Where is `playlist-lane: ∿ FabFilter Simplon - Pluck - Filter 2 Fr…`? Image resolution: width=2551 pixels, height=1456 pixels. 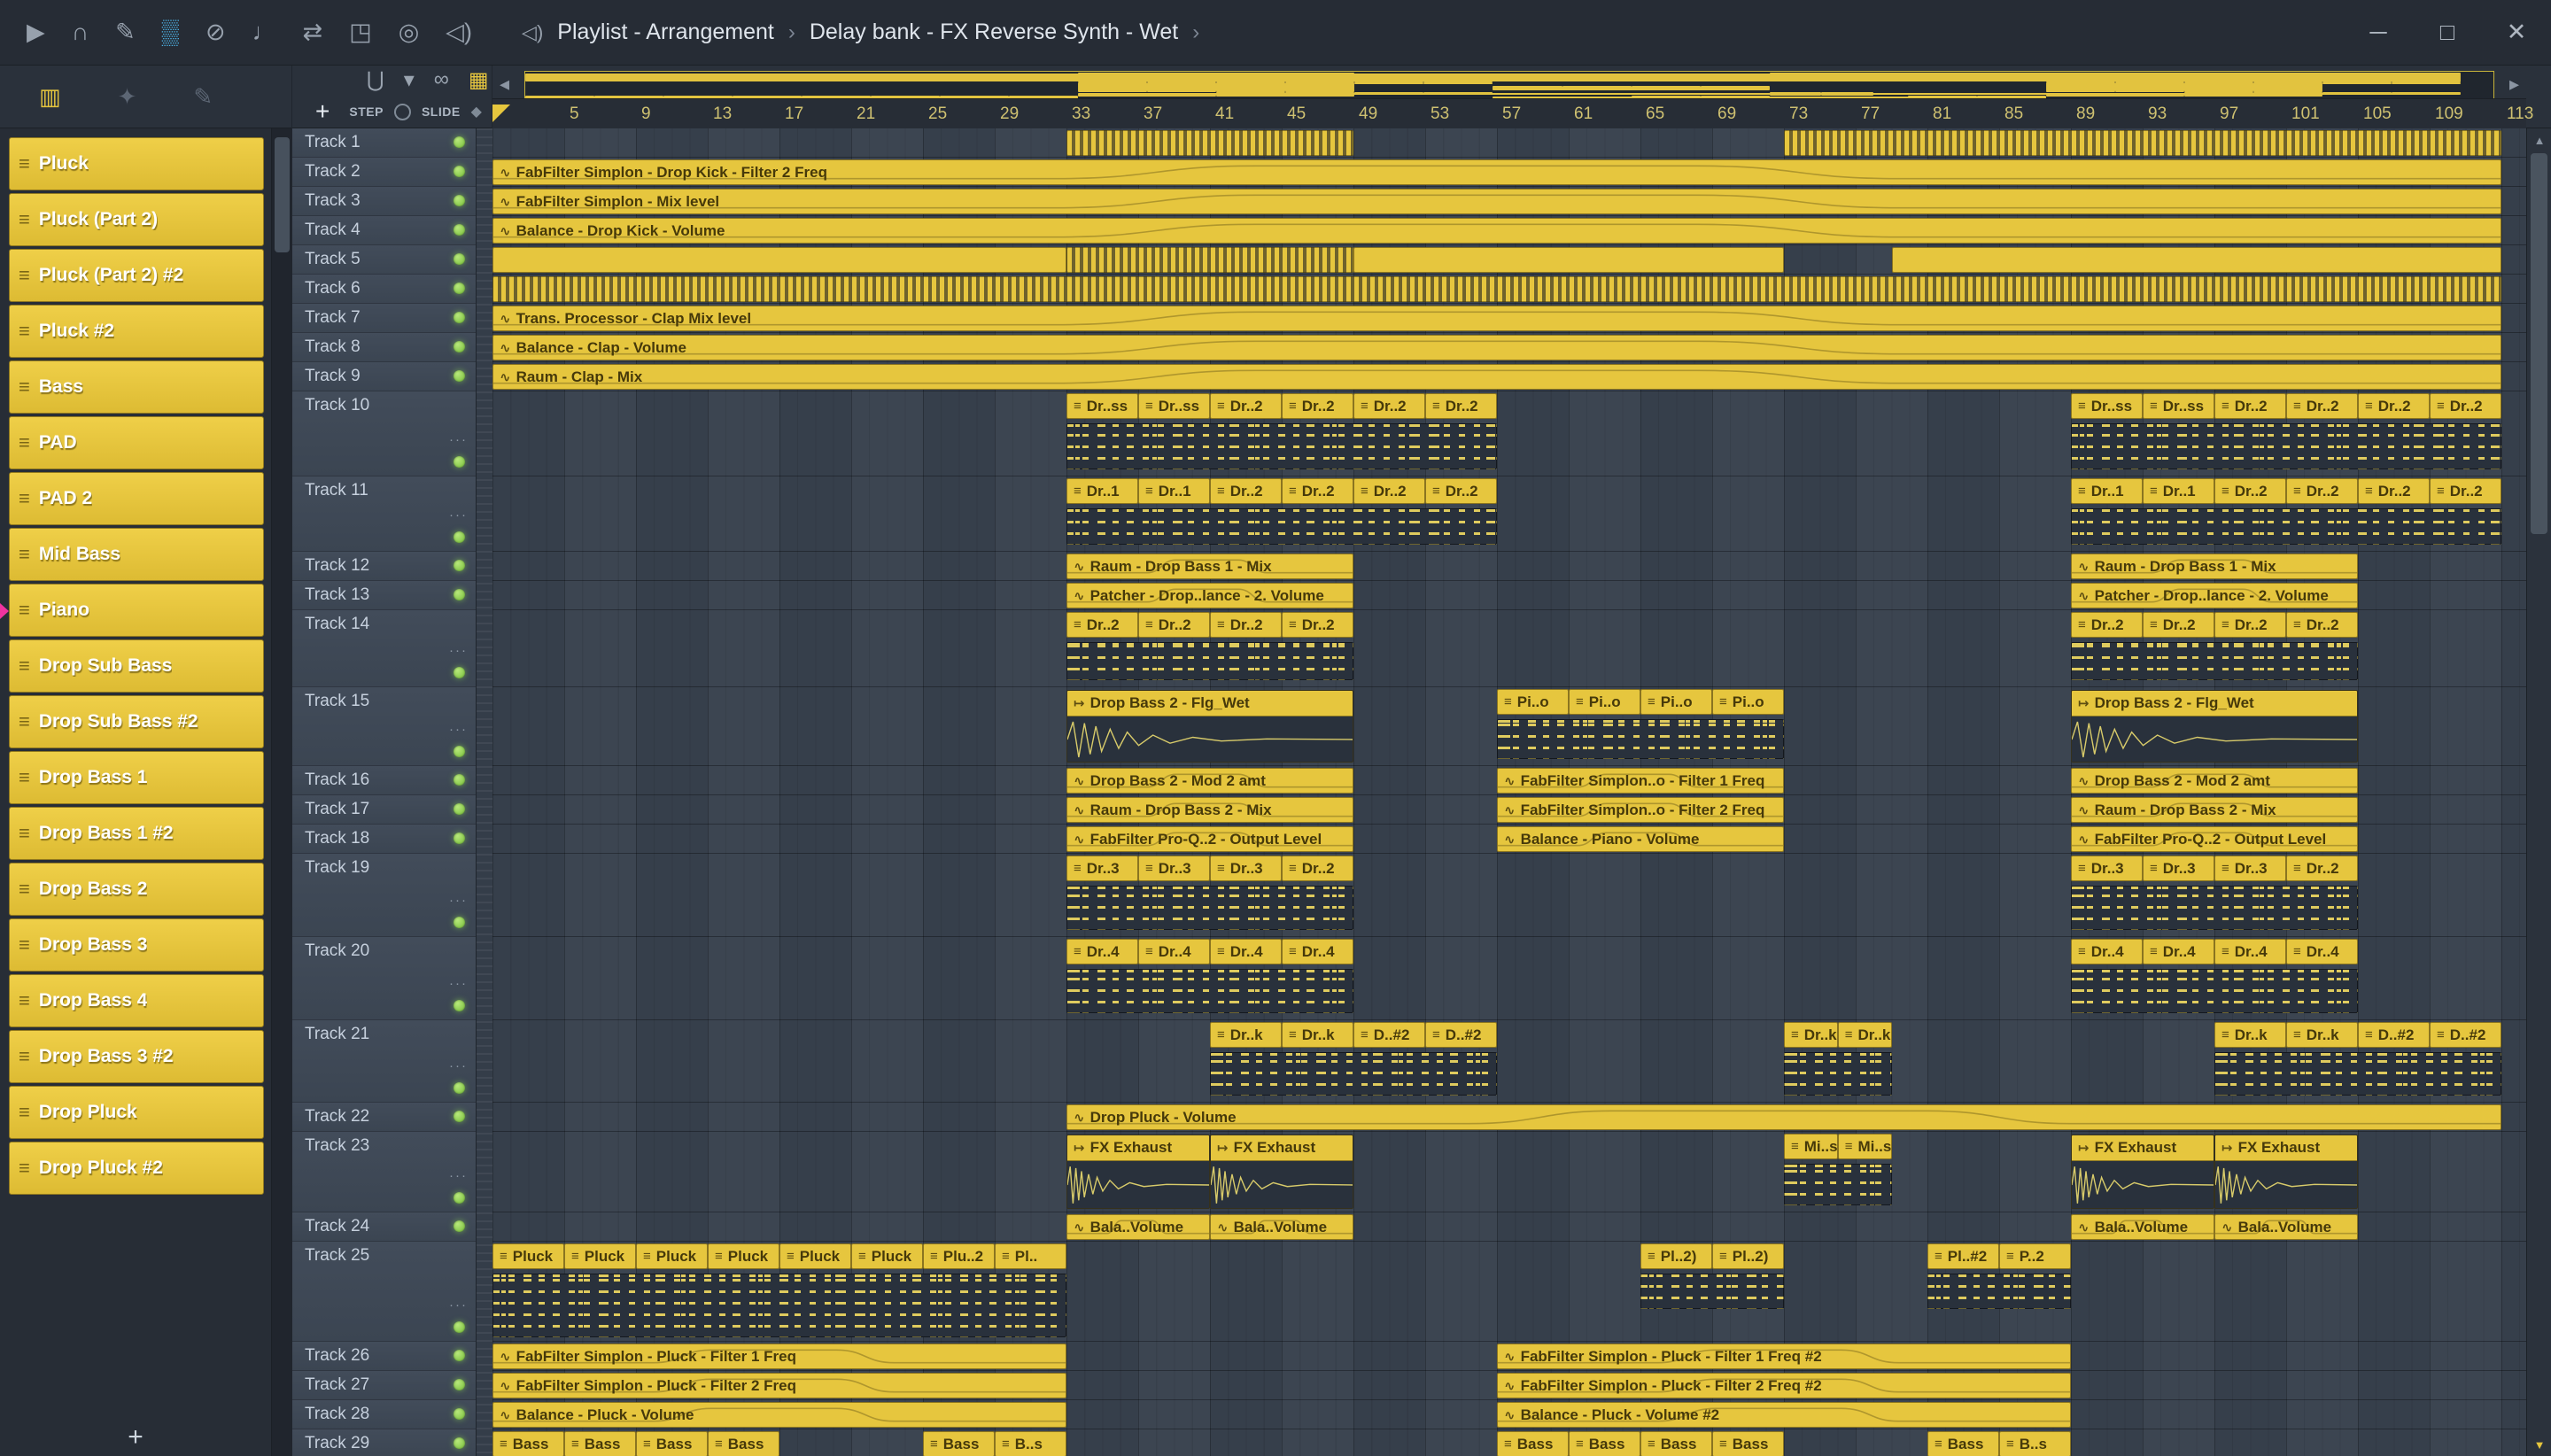
playlist-lane: ∿ FabFilter Simplon - Pluck - Filter 2 Fr… is located at coordinates (1509, 1385).